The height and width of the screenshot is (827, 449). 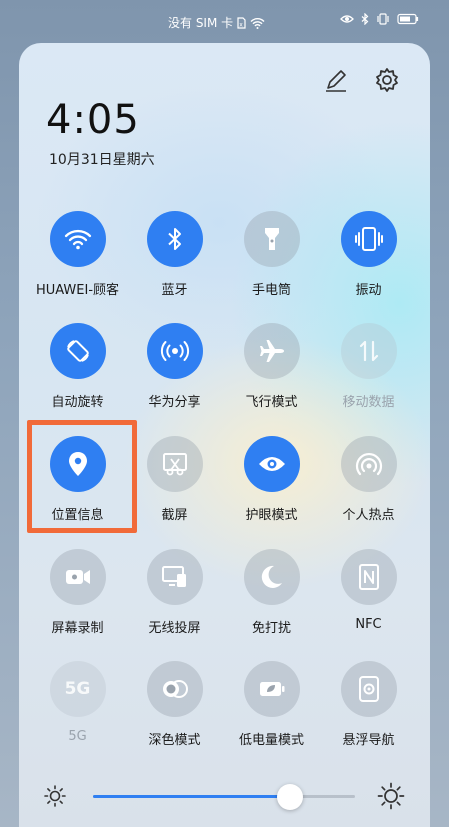 I want to click on svg-text: x, so click(x=241, y=24).